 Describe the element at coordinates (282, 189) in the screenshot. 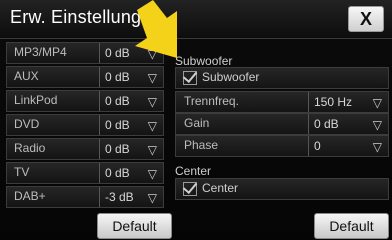

I see `center-checkbox: Center` at that location.